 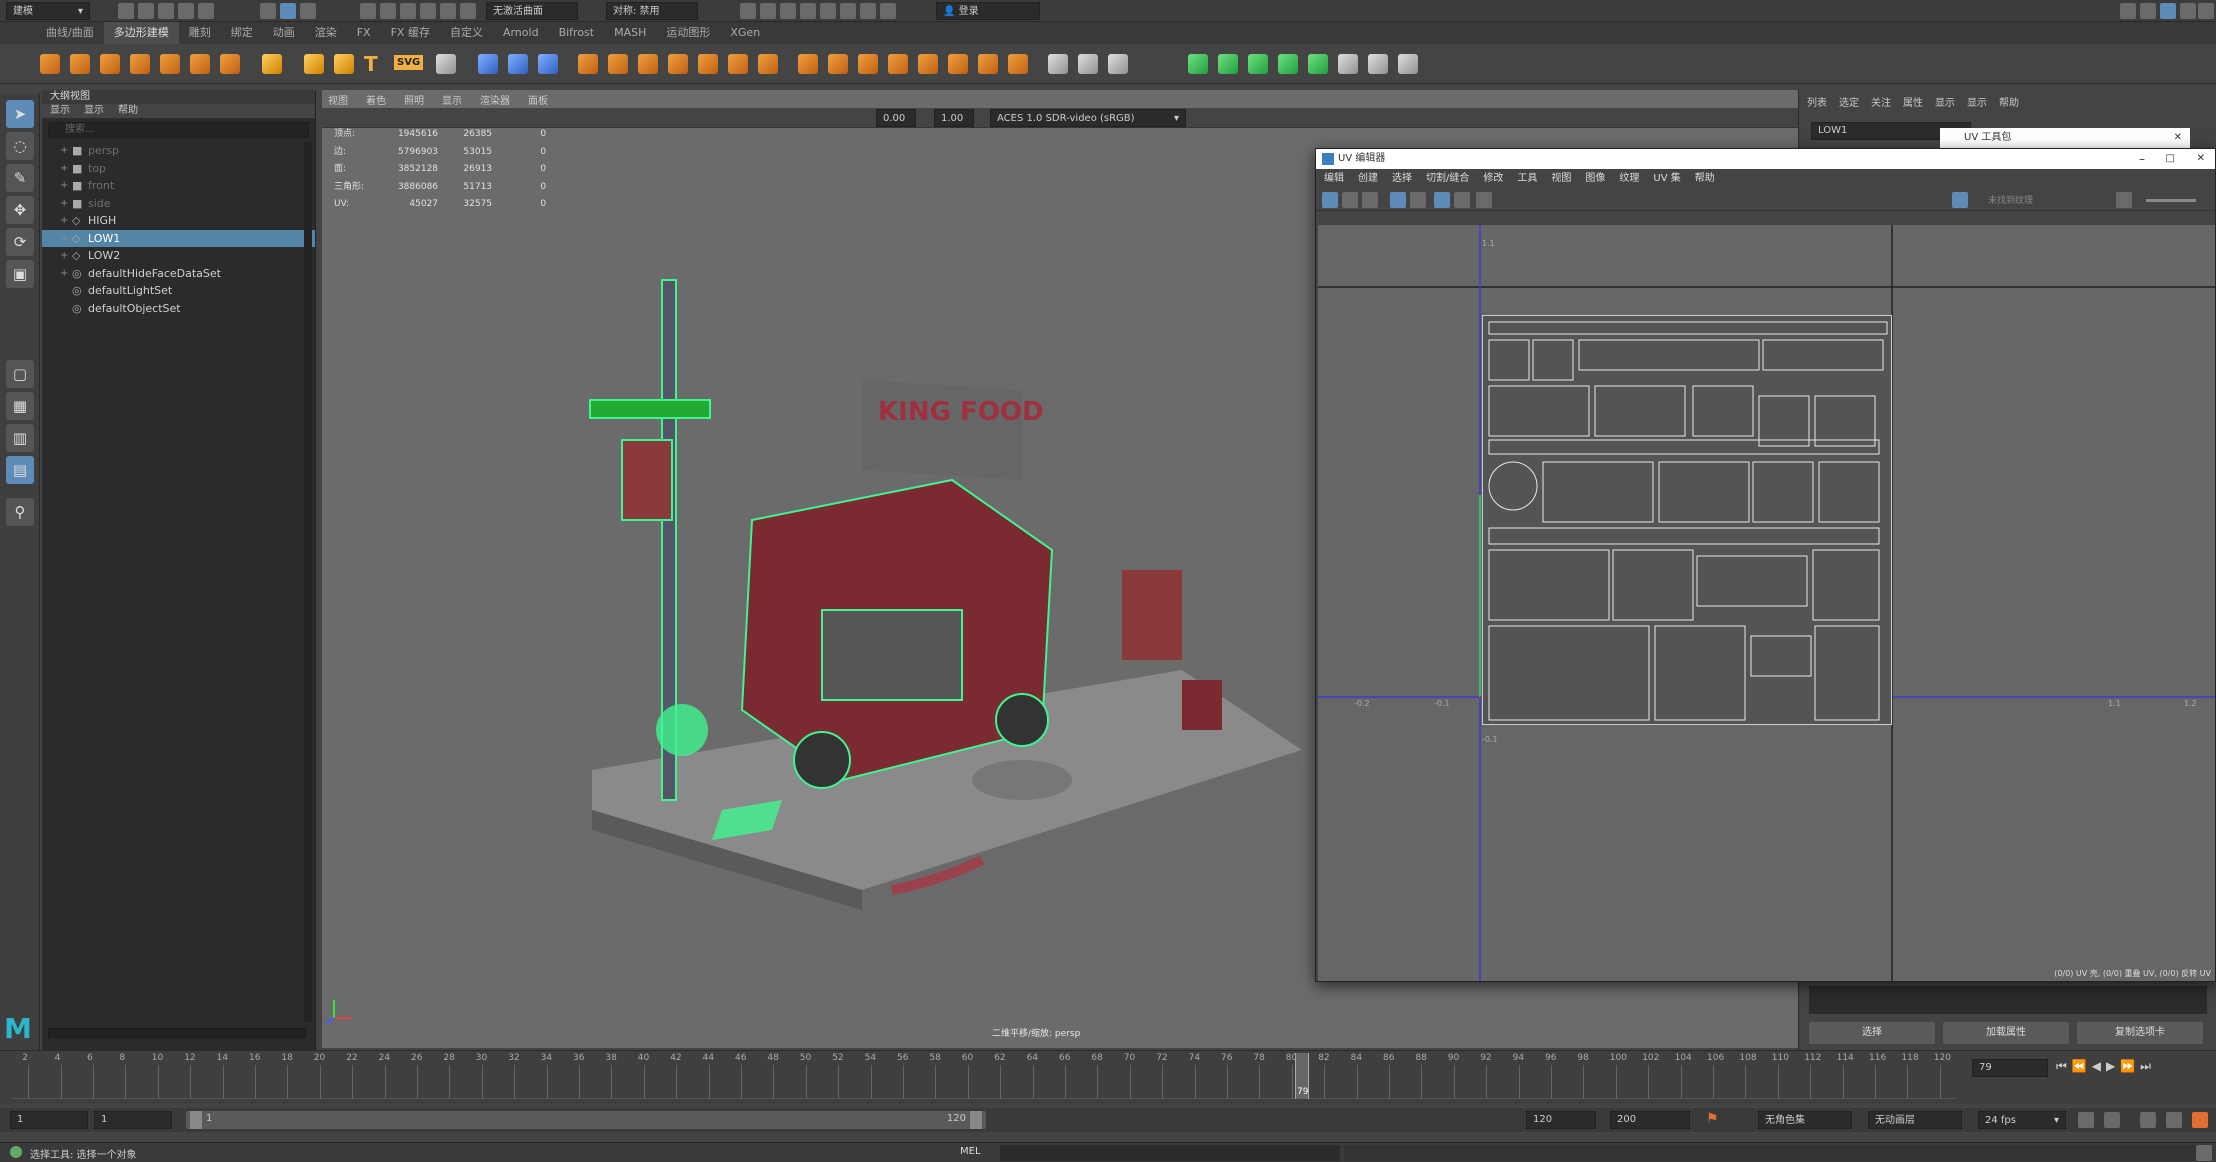 I want to click on modeling-toolkit-icon, so click(x=2128, y=11).